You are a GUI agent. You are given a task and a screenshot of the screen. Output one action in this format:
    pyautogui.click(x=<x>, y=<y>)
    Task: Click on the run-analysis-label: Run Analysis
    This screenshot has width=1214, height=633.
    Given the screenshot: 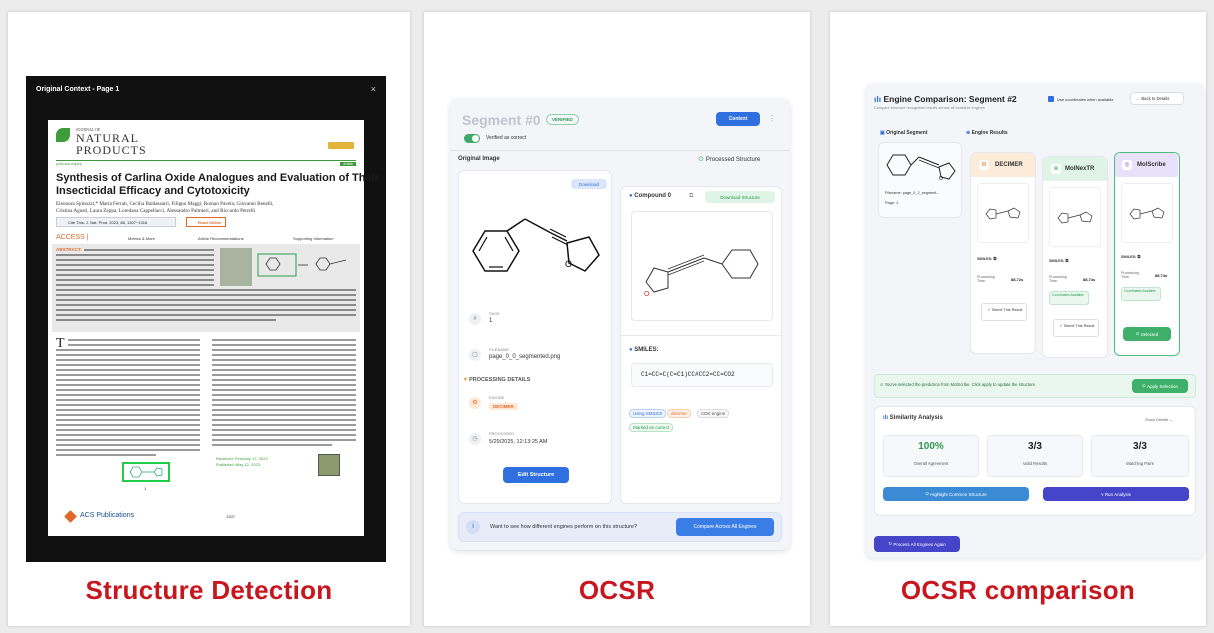 What is the action you would take?
    pyautogui.click(x=1117, y=494)
    